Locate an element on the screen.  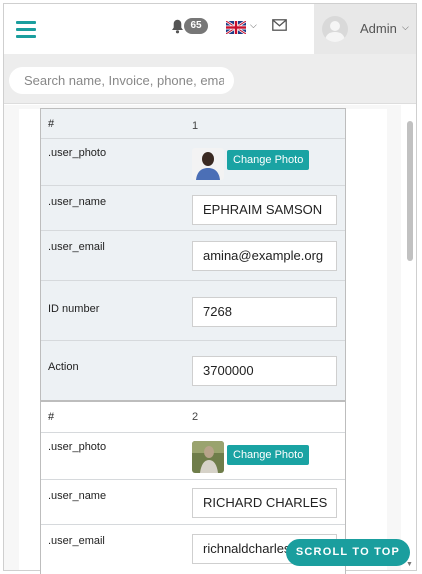
record-row-name: .user_name EPHRAIM SAMSON is located at coordinates (193, 207).